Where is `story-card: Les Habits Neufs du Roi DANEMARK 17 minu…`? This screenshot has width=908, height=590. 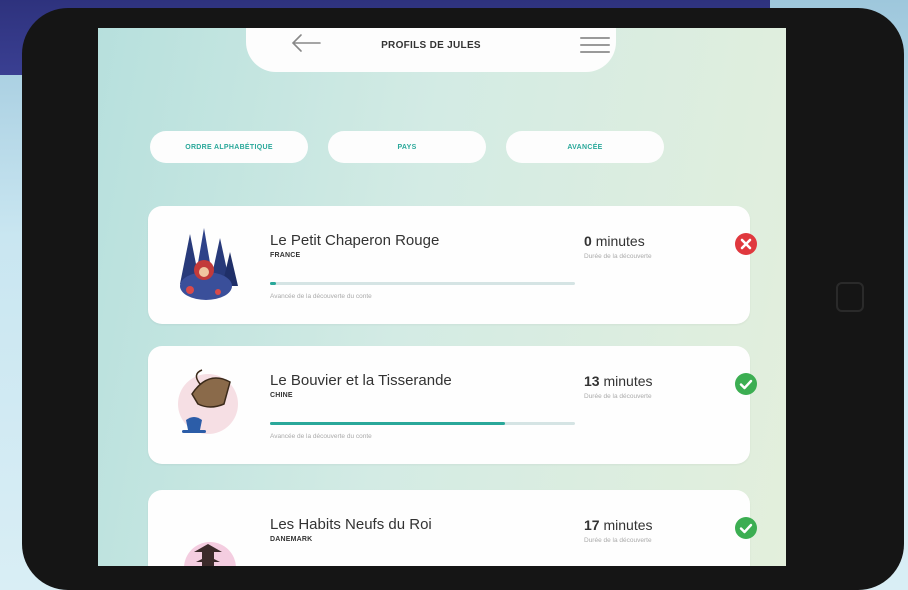
story-card: Les Habits Neufs du Roi DANEMARK 17 minu… is located at coordinates (452, 528).